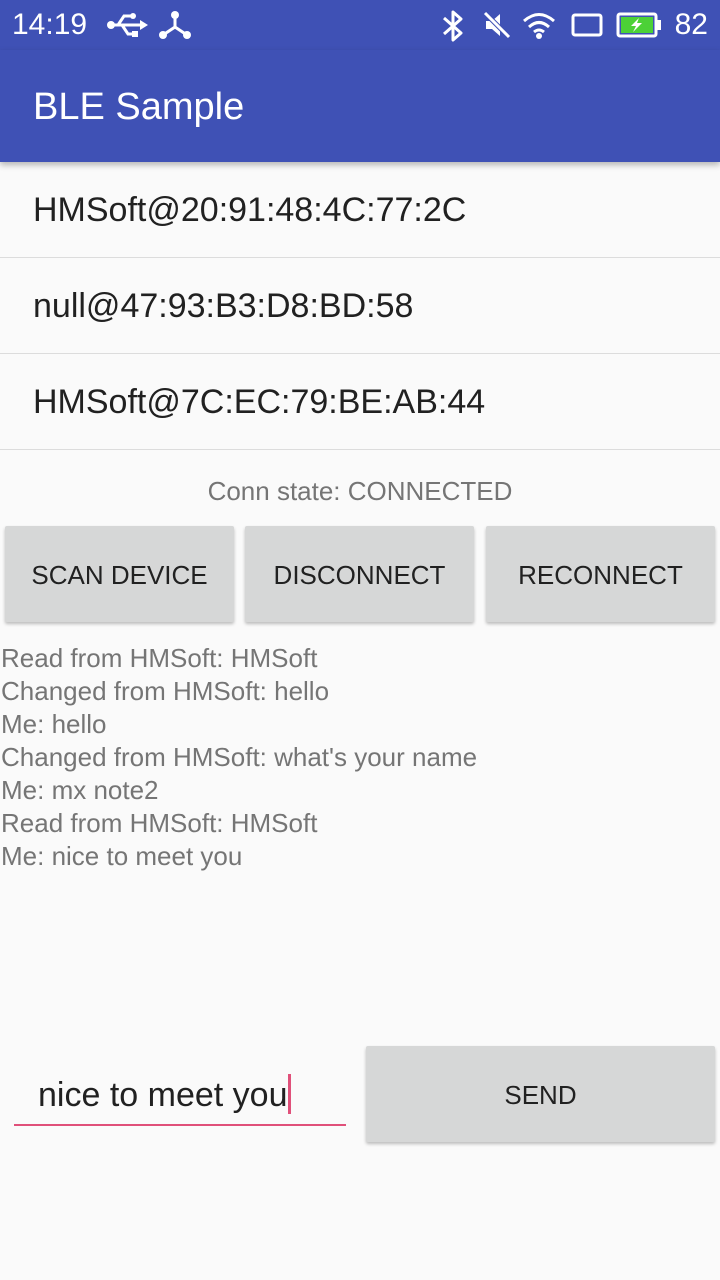  Describe the element at coordinates (600, 574) in the screenshot. I see `reconnect-button: RECONNECT` at that location.